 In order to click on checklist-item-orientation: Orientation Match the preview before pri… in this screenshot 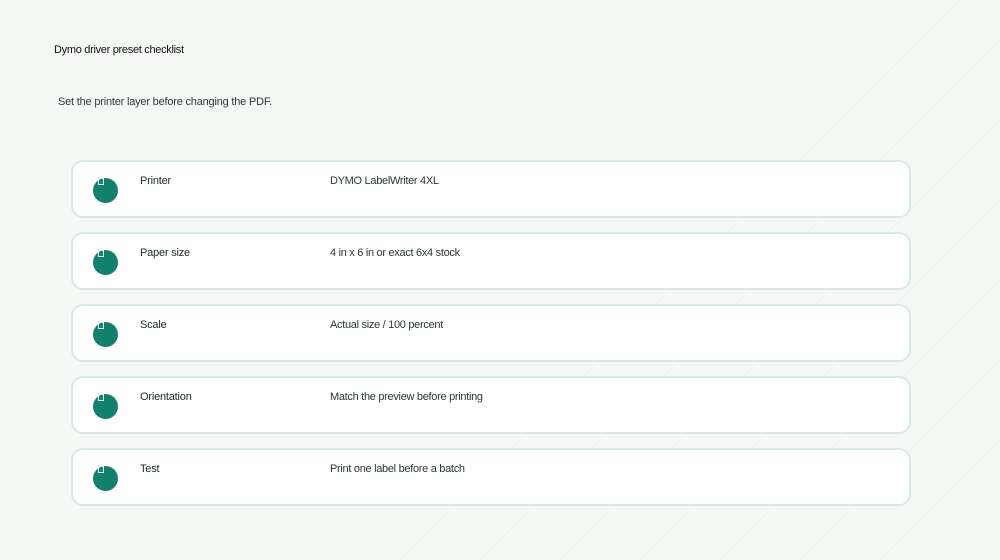, I will do `click(491, 405)`.